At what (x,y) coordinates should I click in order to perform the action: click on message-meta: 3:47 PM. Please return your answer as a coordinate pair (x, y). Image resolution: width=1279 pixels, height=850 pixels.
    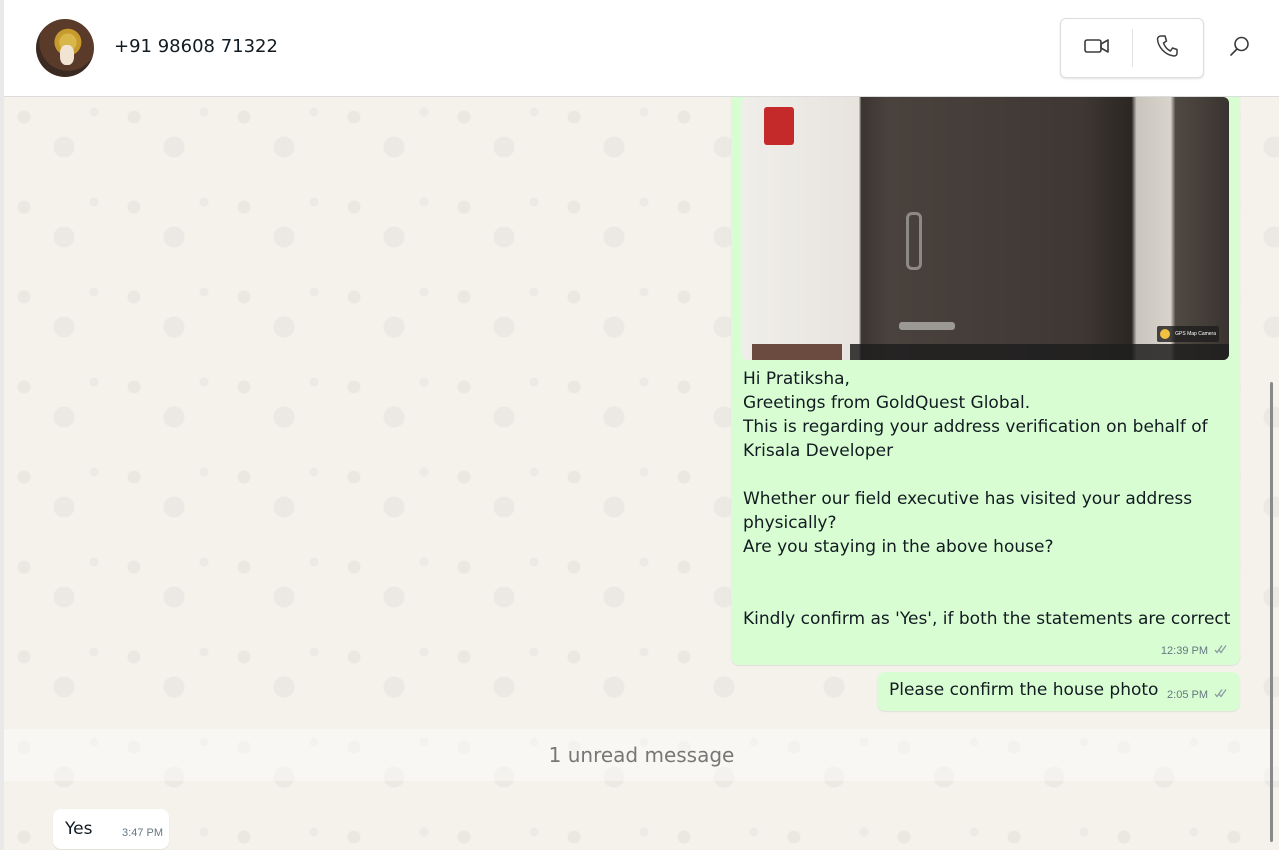
    Looking at the image, I should click on (142, 833).